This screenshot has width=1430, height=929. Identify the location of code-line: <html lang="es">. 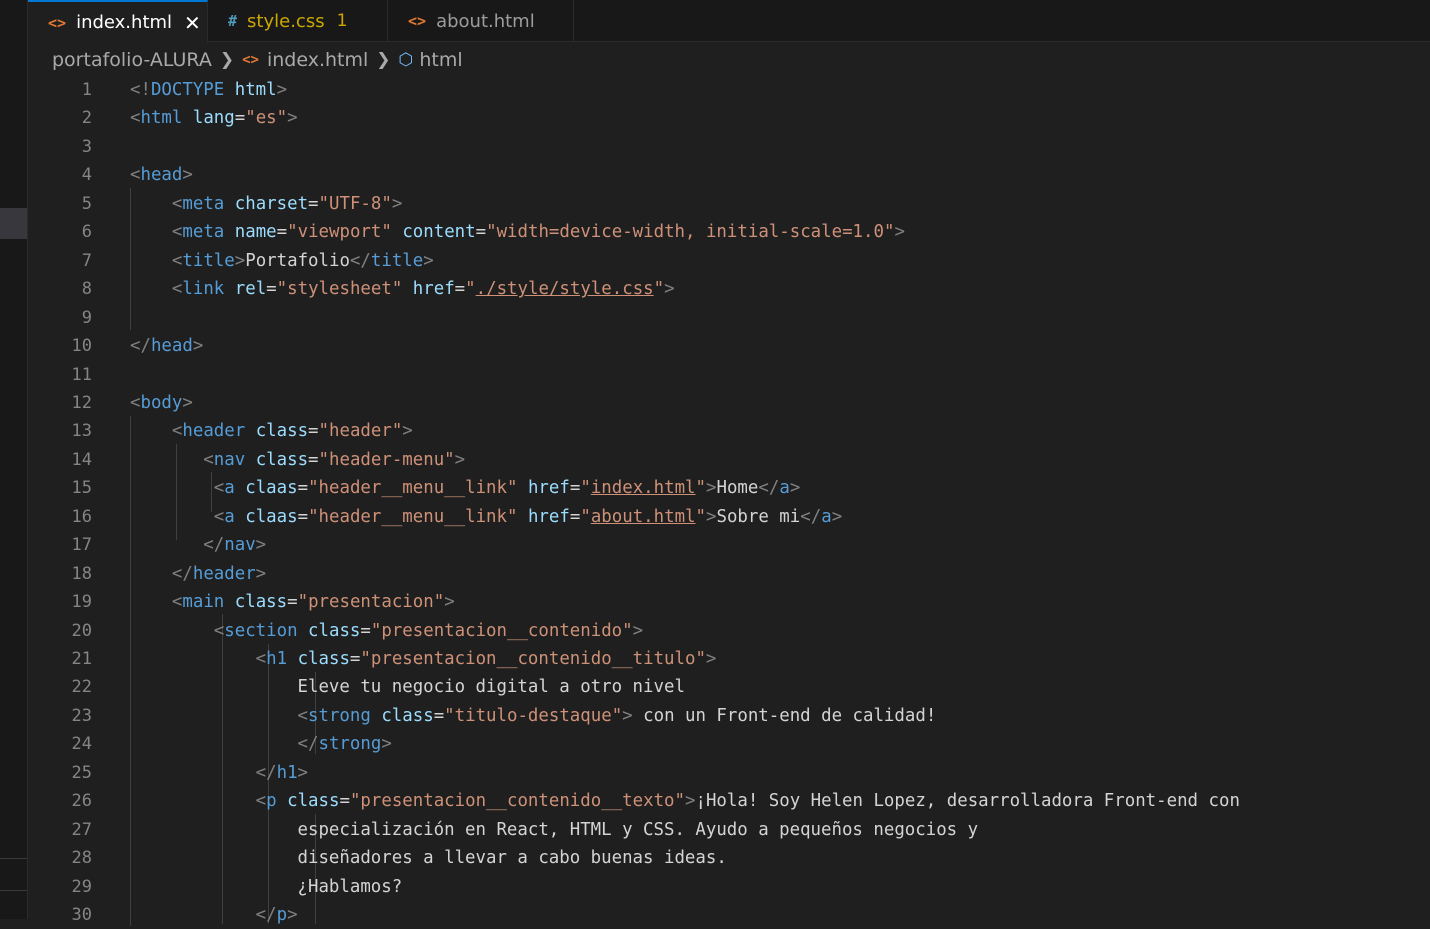
(214, 118).